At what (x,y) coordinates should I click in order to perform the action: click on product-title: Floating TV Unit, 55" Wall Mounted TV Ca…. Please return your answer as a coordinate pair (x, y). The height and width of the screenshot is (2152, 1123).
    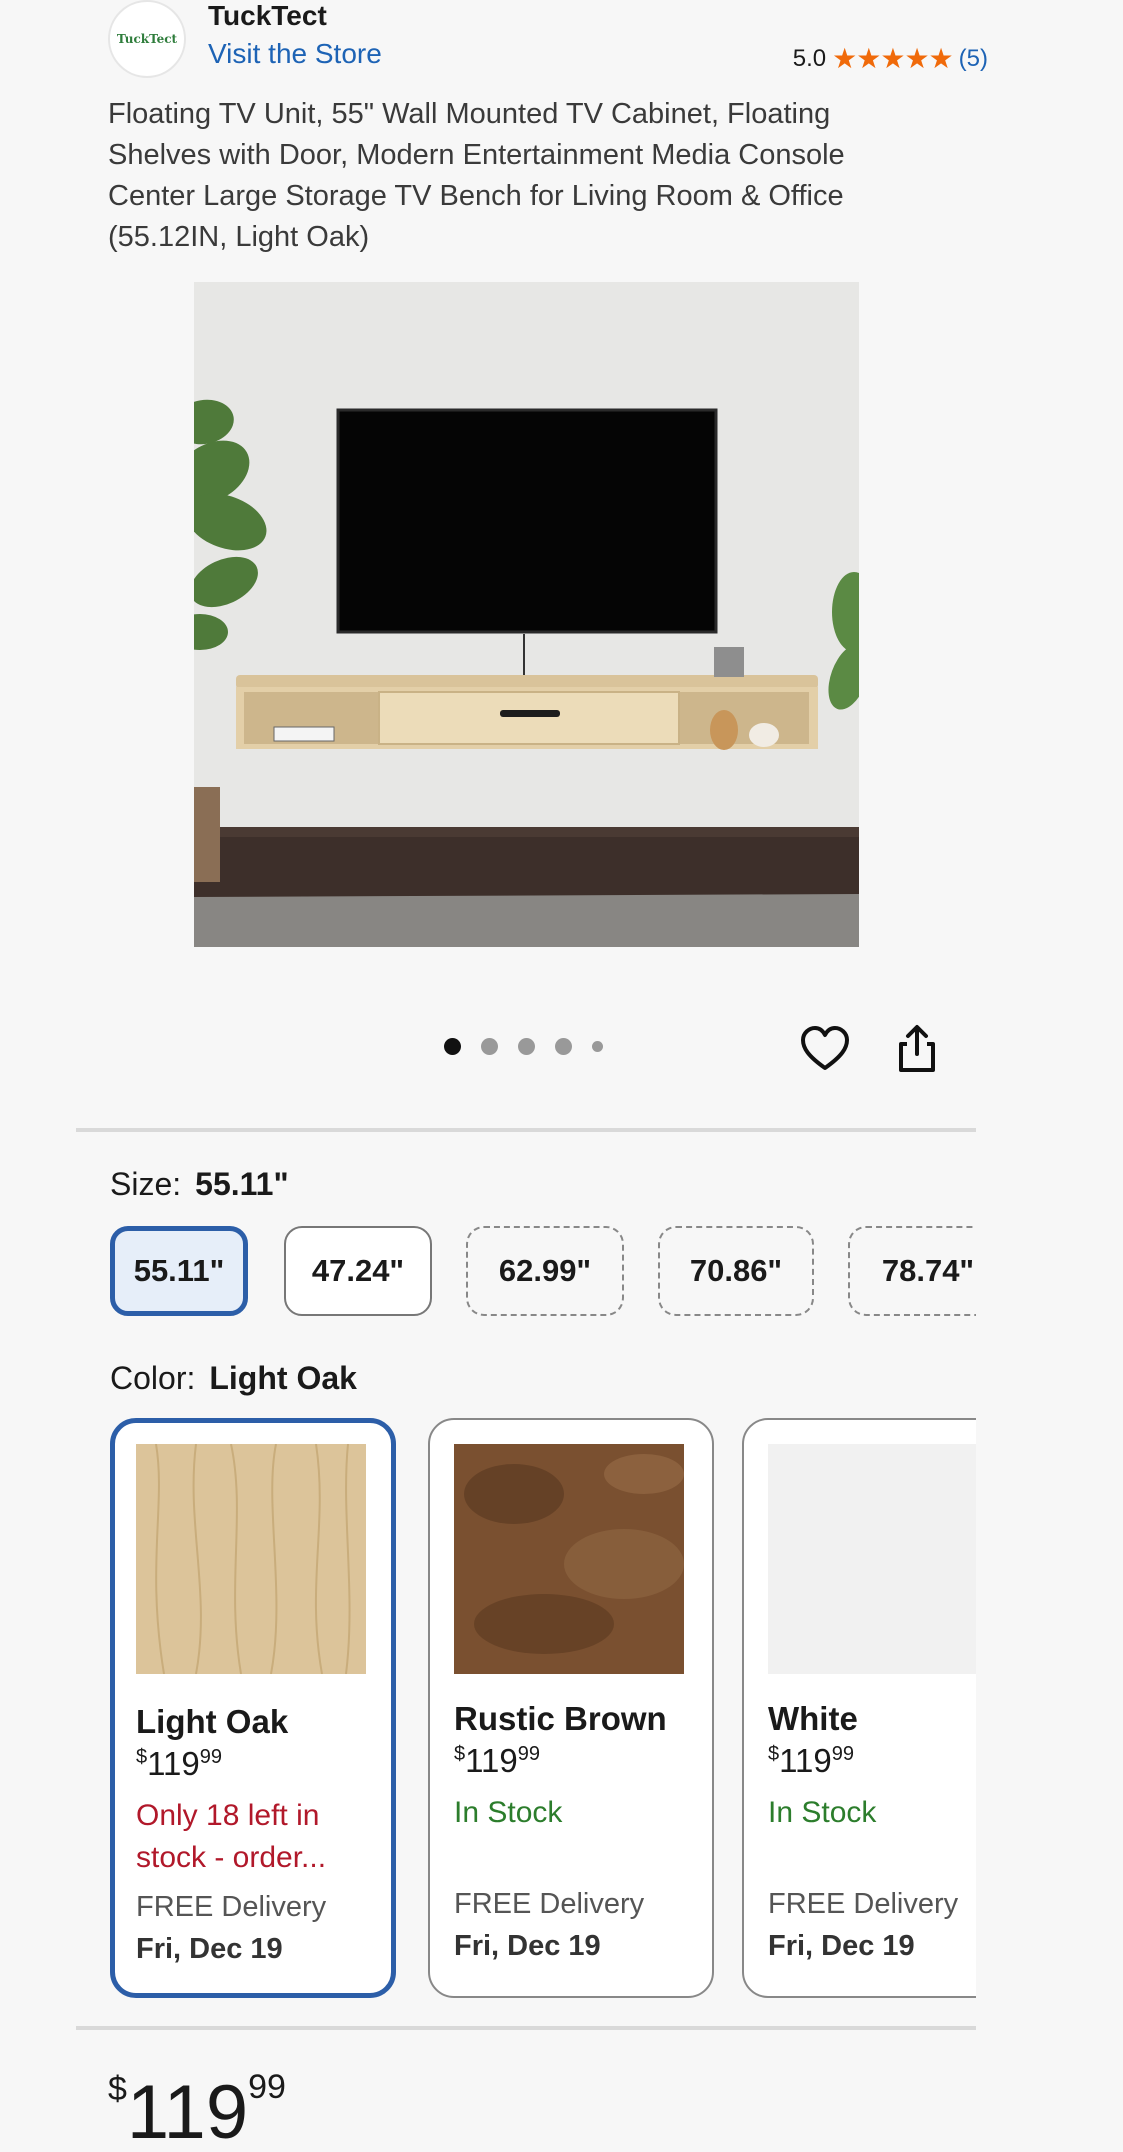
    Looking at the image, I should click on (476, 175).